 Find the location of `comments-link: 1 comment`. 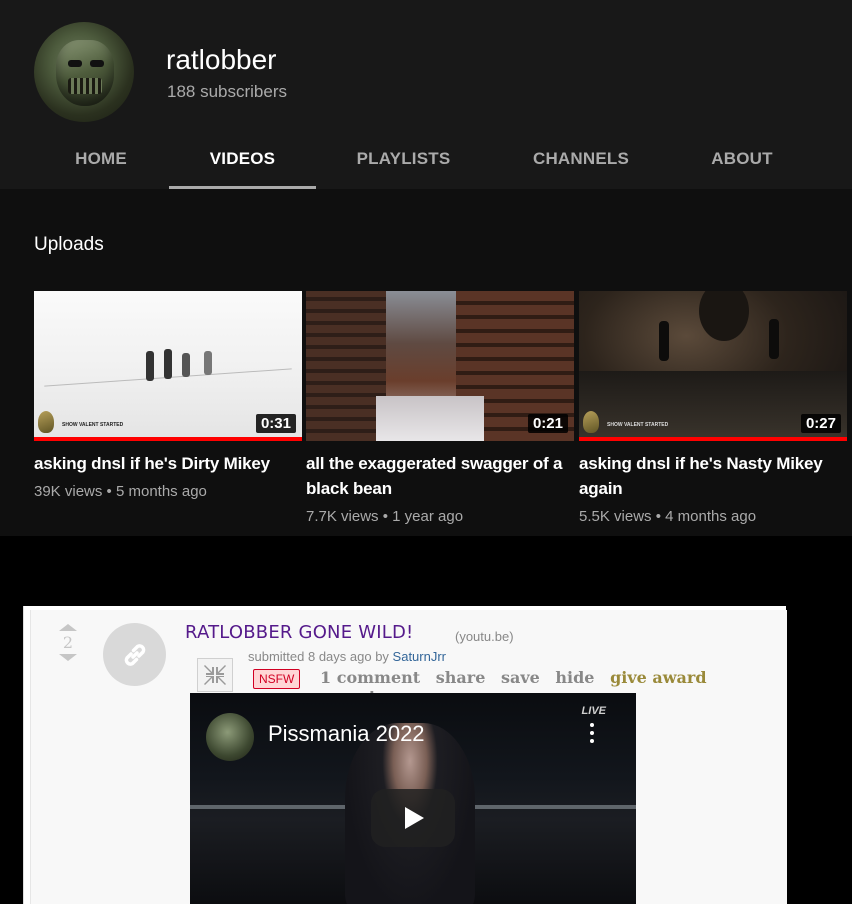

comments-link: 1 comment is located at coordinates (370, 677).